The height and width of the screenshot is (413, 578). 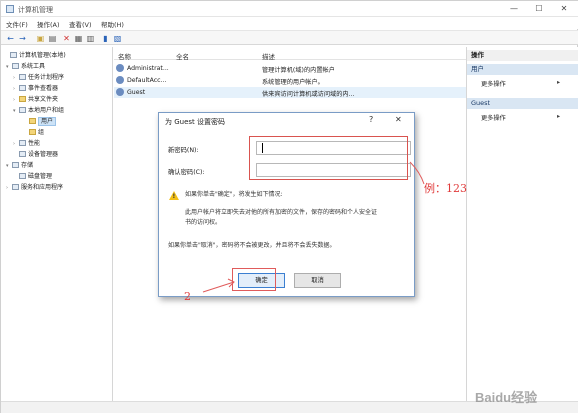 I want to click on tree-item-label: 服务和应用程序, so click(x=42, y=187).